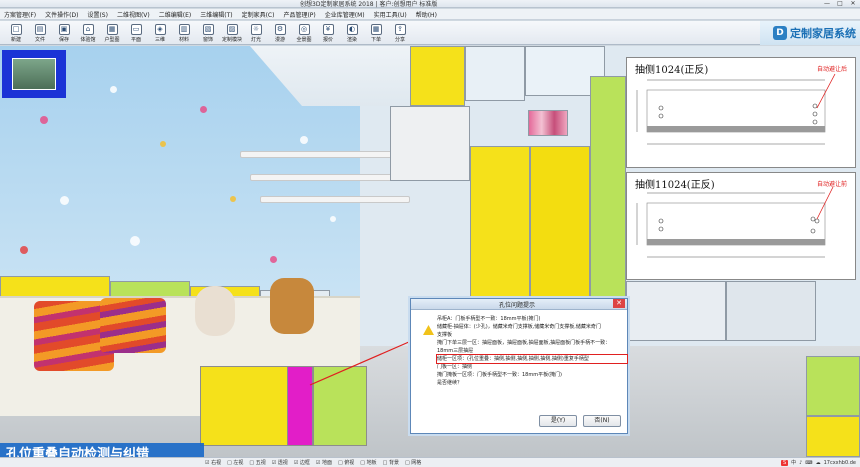 The width and height of the screenshot is (860, 467). I want to click on view-option: □ 俯视, so click(346, 462).